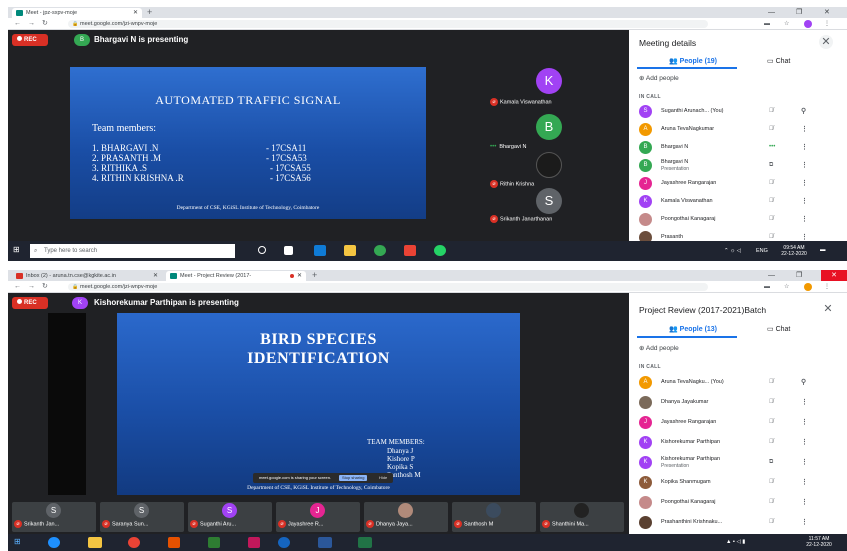 The width and height of the screenshot is (847, 551). Describe the element at coordinates (132, 251) in the screenshot. I see `taskbar-search-input: ⌕ Type here to search` at that location.